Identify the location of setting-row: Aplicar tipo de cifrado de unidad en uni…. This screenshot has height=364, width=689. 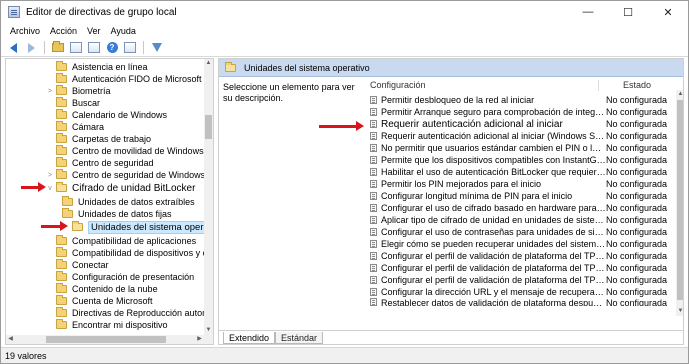
(525, 220).